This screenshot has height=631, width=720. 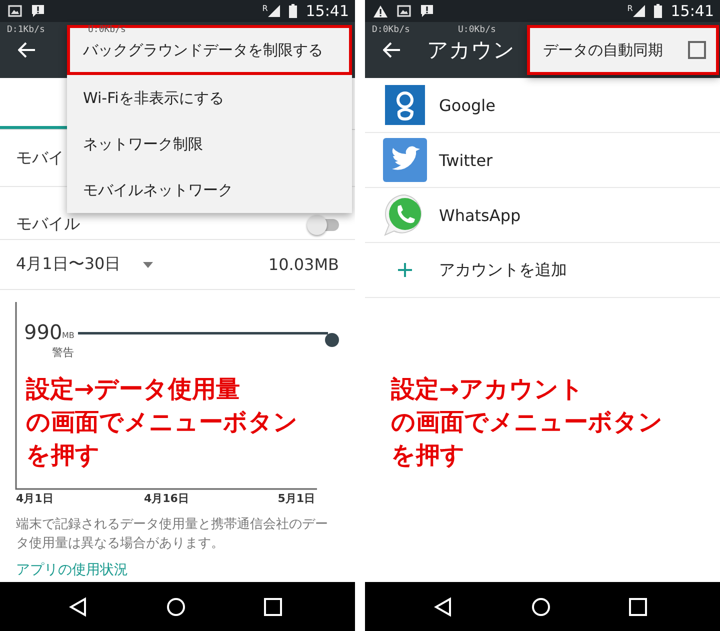 I want to click on account-row: アカウントを追加, so click(x=542, y=270).